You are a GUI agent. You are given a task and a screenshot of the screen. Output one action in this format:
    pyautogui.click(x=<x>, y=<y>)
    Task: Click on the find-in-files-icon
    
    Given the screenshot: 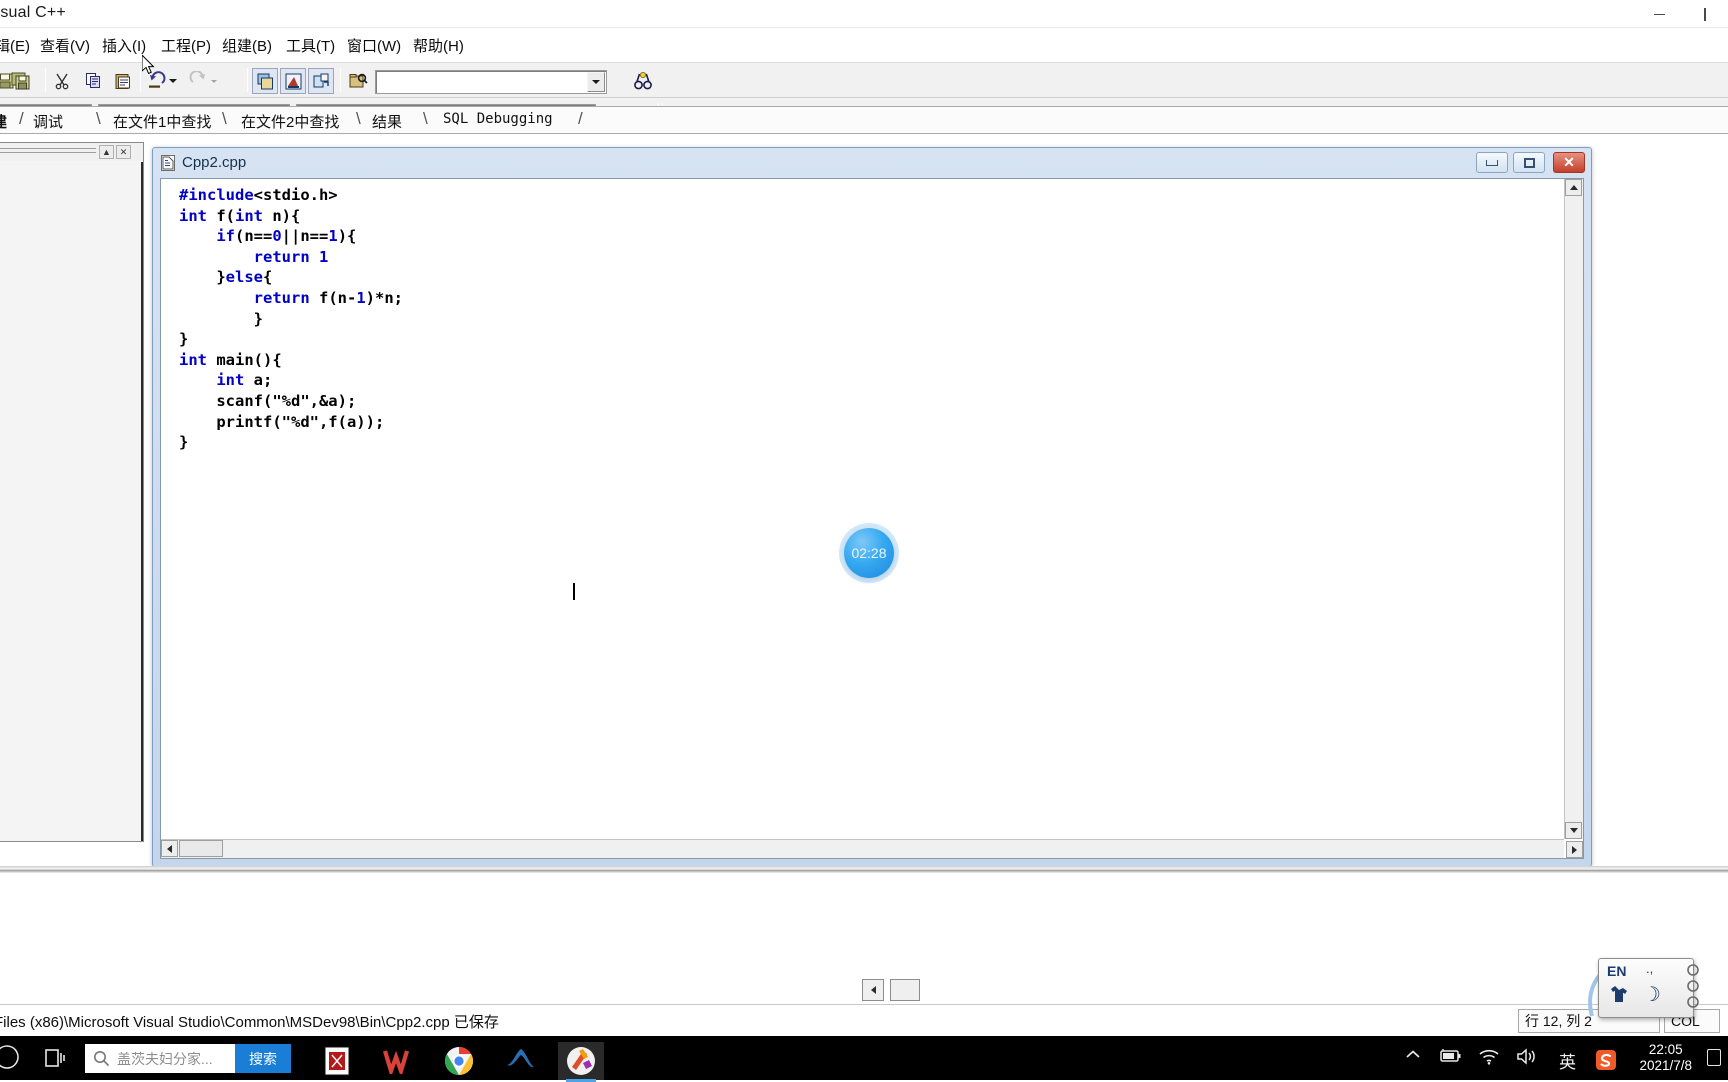 What is the action you would take?
    pyautogui.click(x=358, y=81)
    